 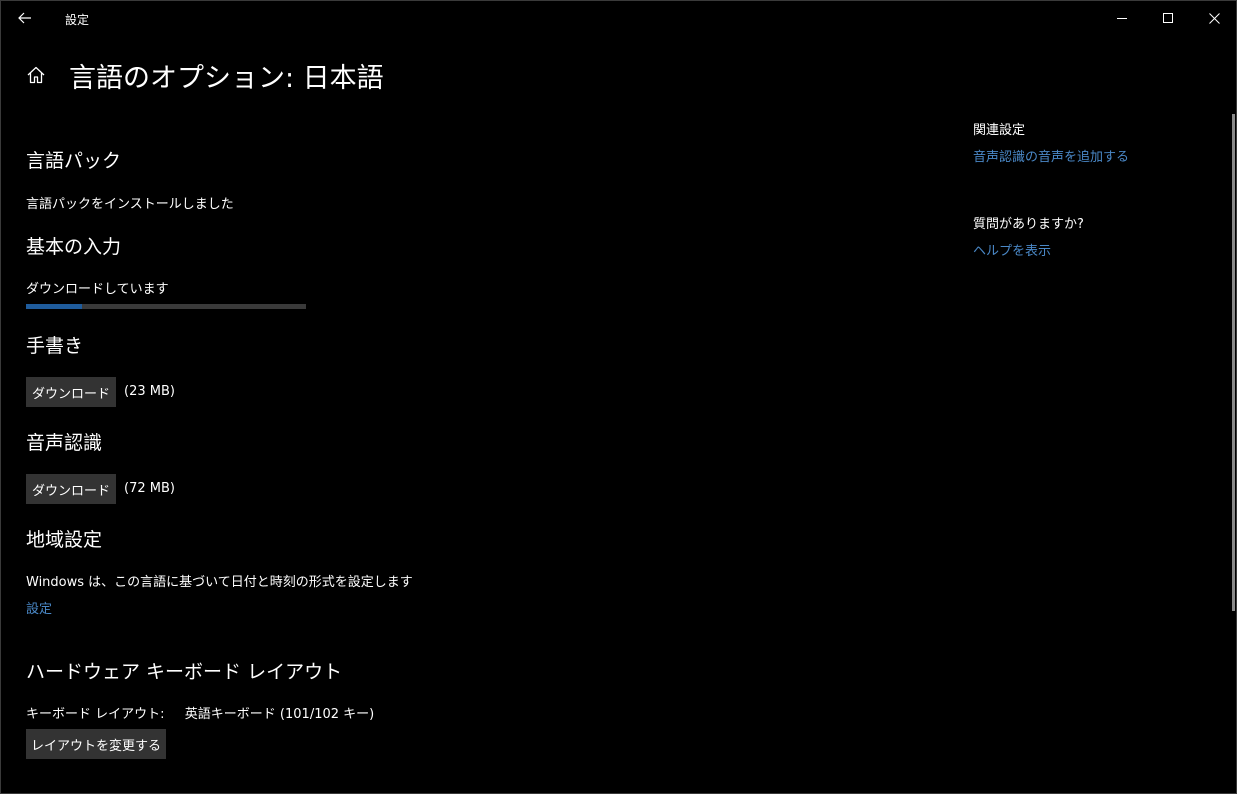 I want to click on speech-size: (72 MB), so click(x=149, y=488).